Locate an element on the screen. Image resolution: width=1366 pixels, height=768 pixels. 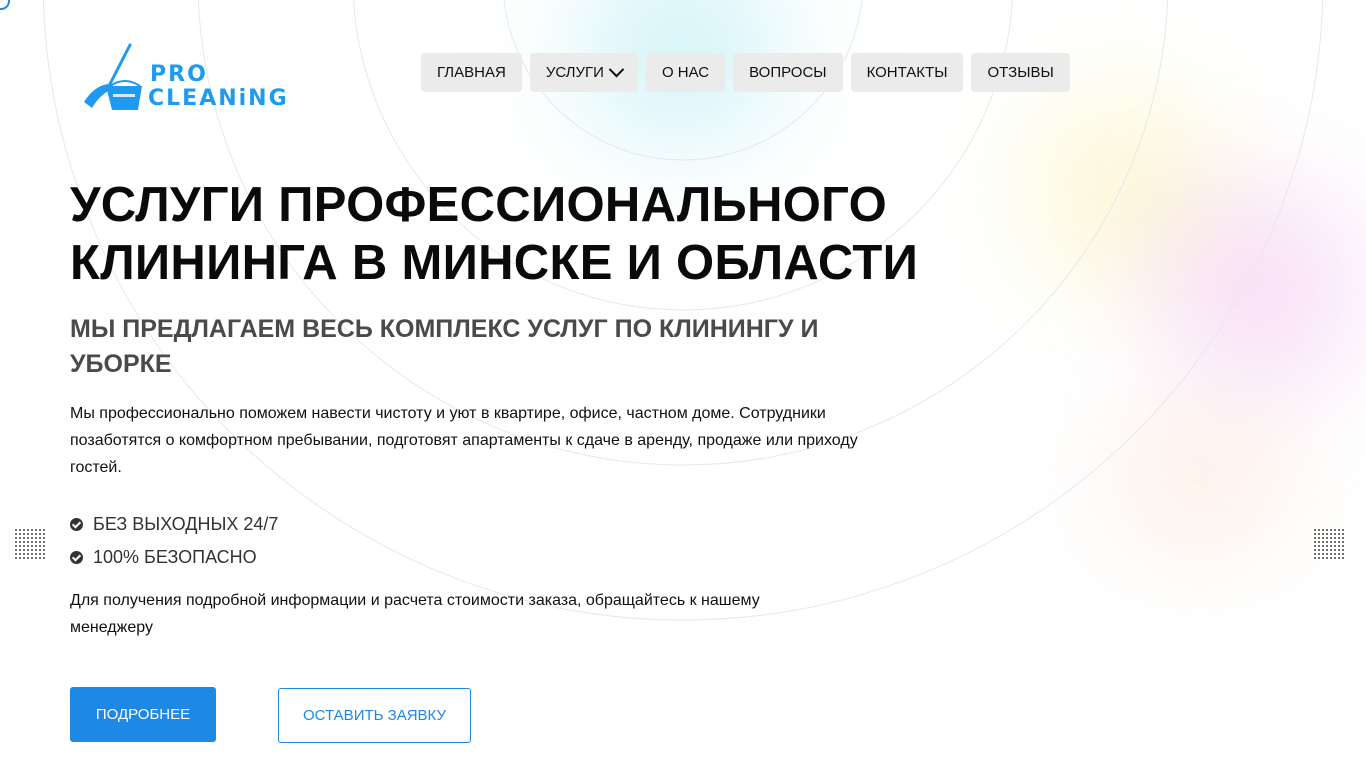
nav-item-label: КОНТАКТЫ is located at coordinates (907, 72).